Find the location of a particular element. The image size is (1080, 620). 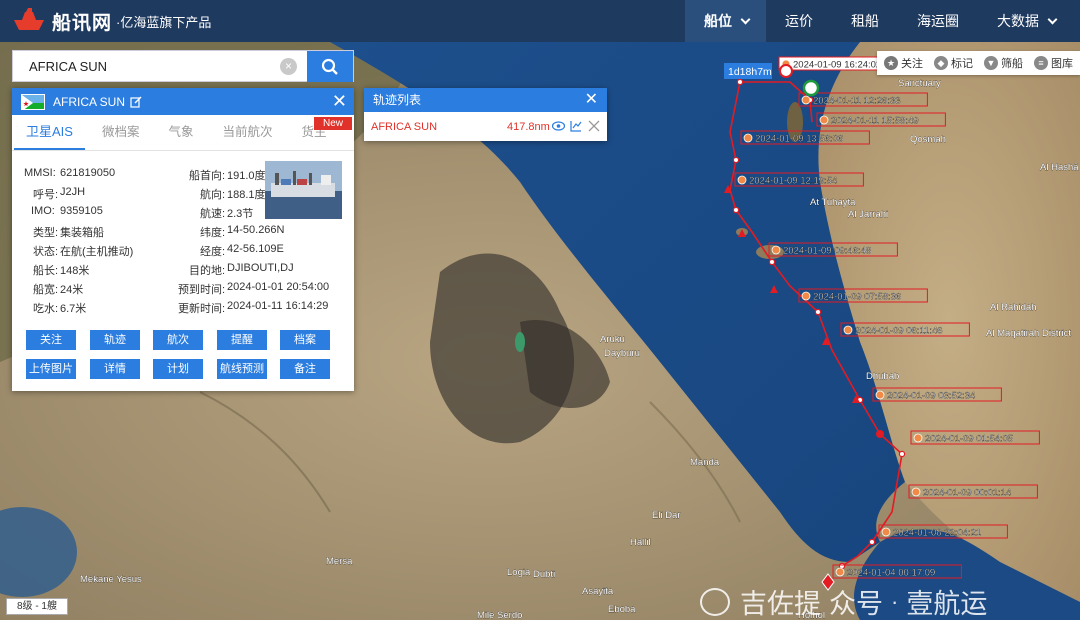

detail-longitude: 经度: 42-56.109E is located at coordinates (242, 251).